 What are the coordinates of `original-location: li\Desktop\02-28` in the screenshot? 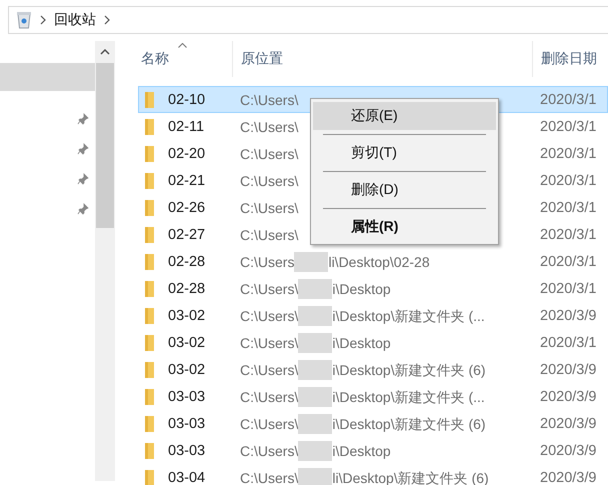 It's located at (379, 262).